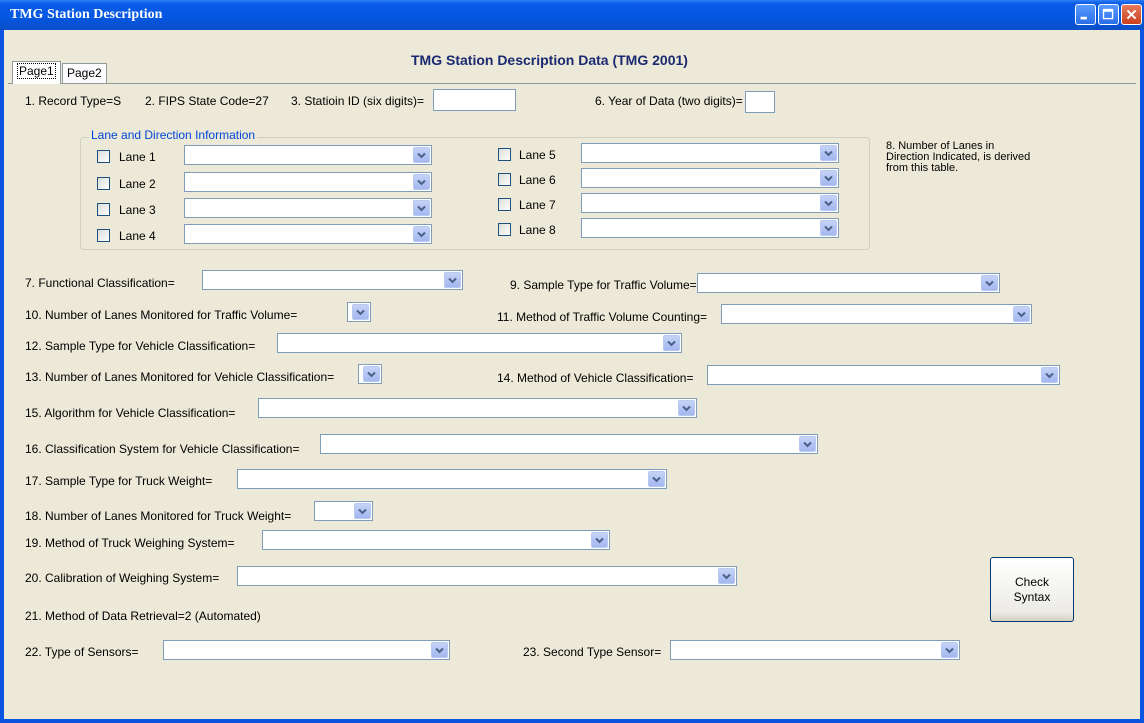  What do you see at coordinates (828, 153) in the screenshot?
I see `lane5-dropdown-arrow` at bounding box center [828, 153].